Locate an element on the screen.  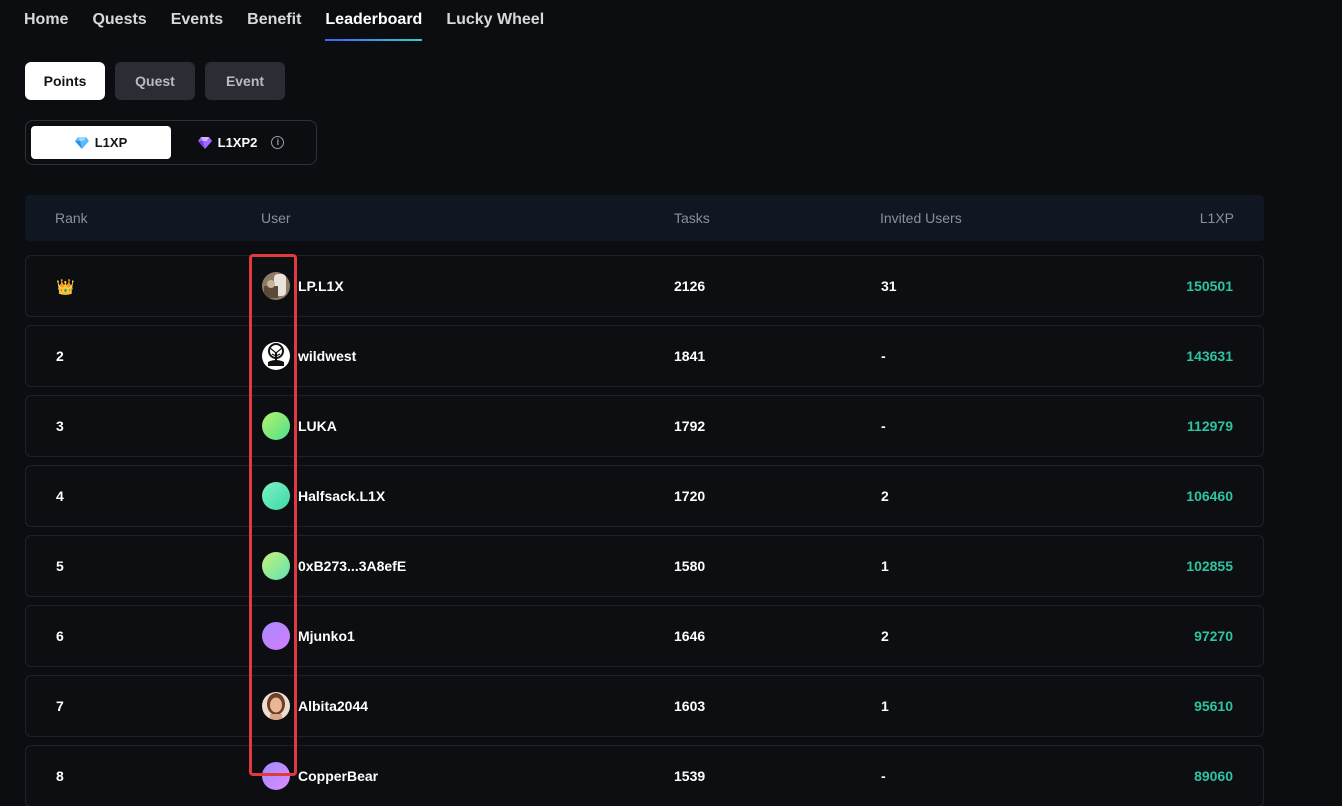
tasks-count: 2126 is located at coordinates (690, 286).